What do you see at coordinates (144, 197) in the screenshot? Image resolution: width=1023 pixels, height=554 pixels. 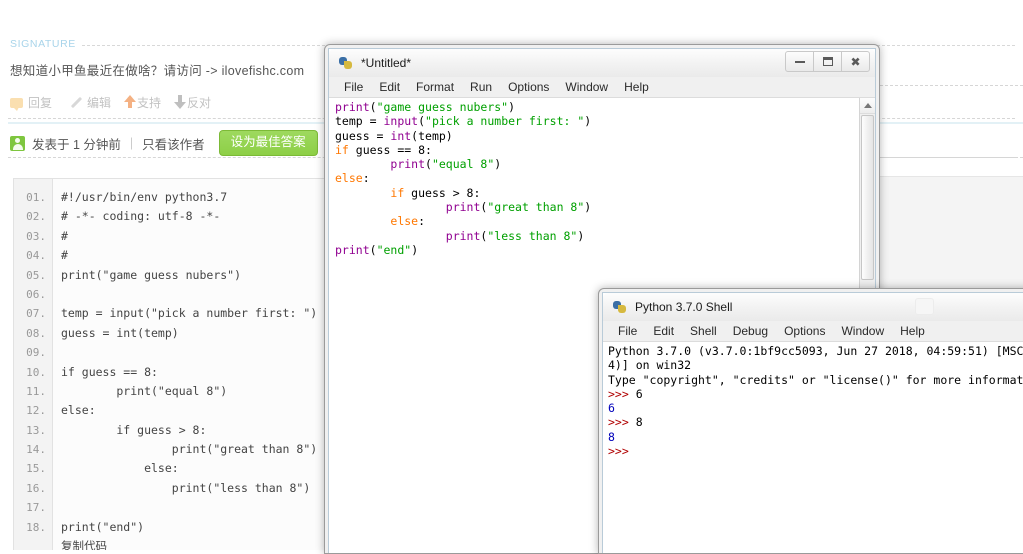 I see `code-line: #!/usr/bin/env python3.7` at bounding box center [144, 197].